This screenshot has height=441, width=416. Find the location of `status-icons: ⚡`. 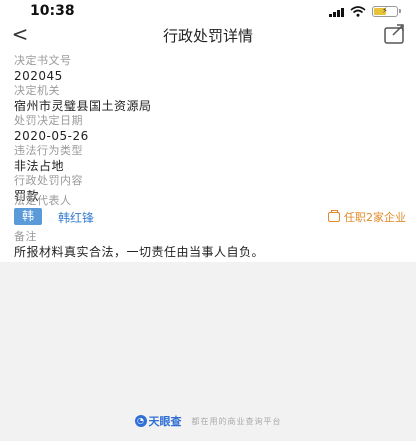

status-icons: ⚡ is located at coordinates (365, 11).